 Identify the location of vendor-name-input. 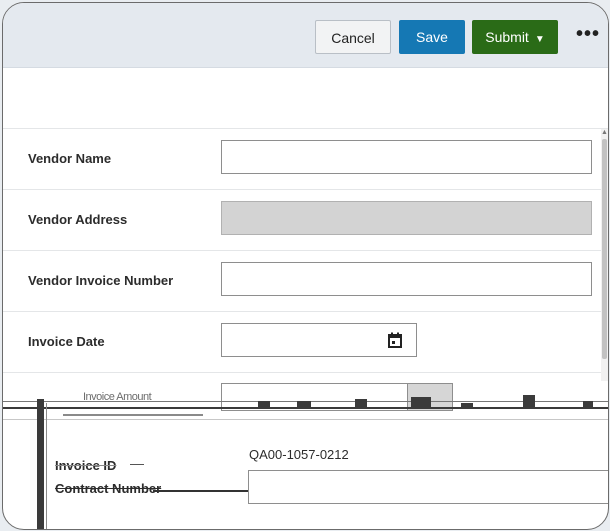
(406, 157).